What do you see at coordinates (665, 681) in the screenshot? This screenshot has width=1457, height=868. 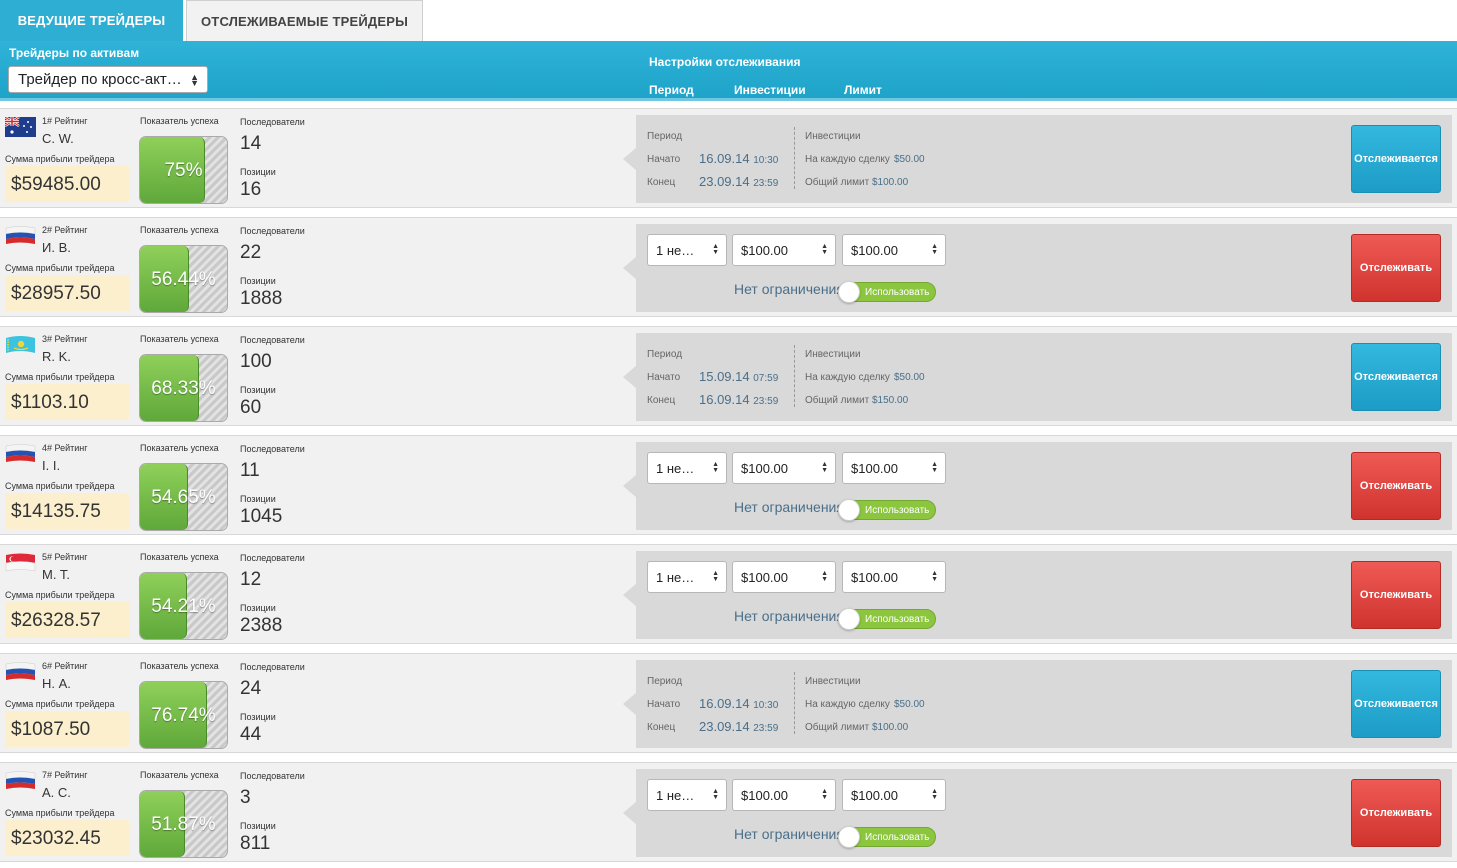 I see `period-label: Период` at bounding box center [665, 681].